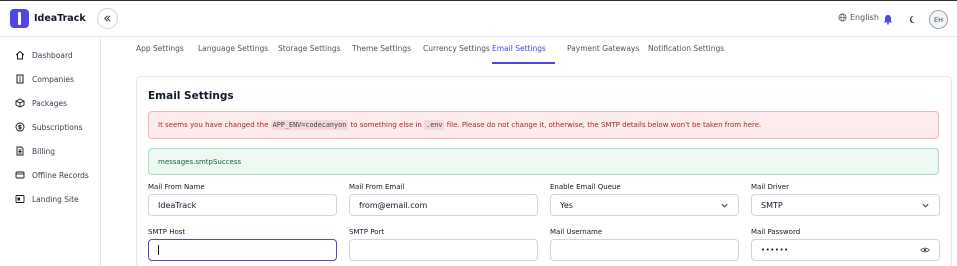  What do you see at coordinates (845, 205) in the screenshot?
I see `mail-driver-select: SMTP` at bounding box center [845, 205].